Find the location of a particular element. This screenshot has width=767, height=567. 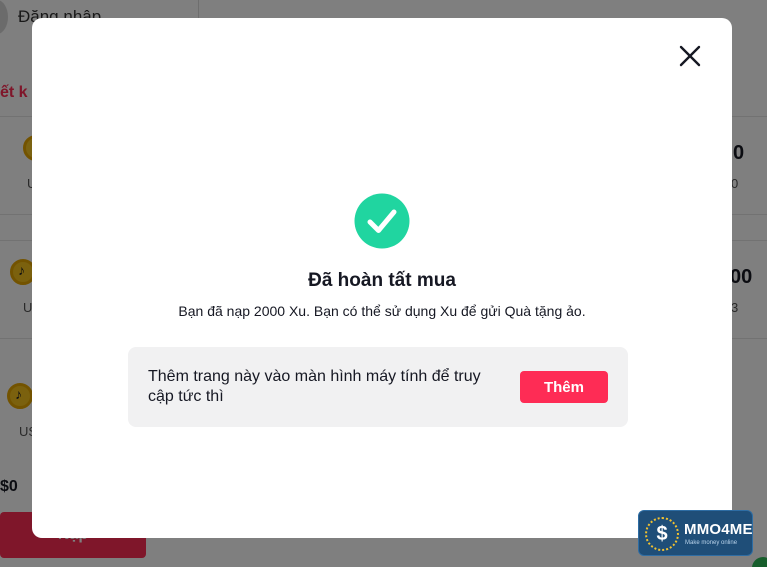

check-circle-icon is located at coordinates (382, 221).